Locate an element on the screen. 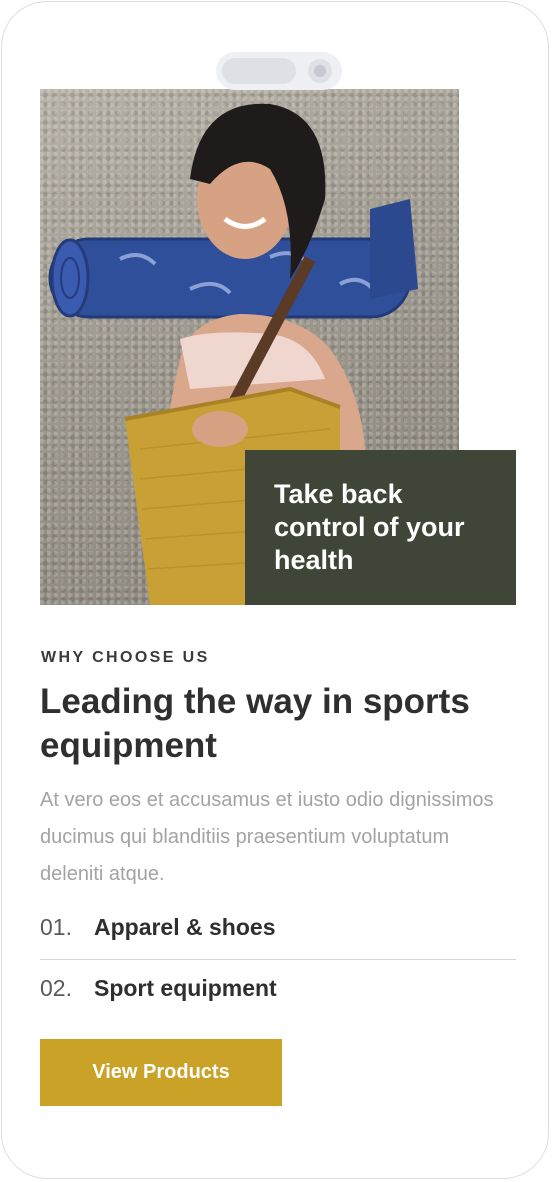 The image size is (552, 1182). section-eyebrow: WHY CHOOSE US is located at coordinates (125, 657).